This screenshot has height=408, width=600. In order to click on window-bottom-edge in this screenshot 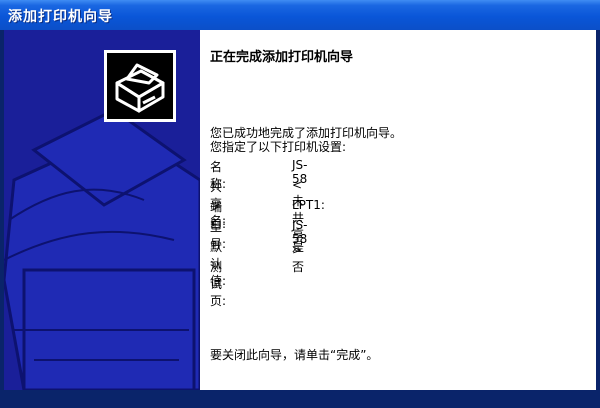, I will do `click(300, 399)`.